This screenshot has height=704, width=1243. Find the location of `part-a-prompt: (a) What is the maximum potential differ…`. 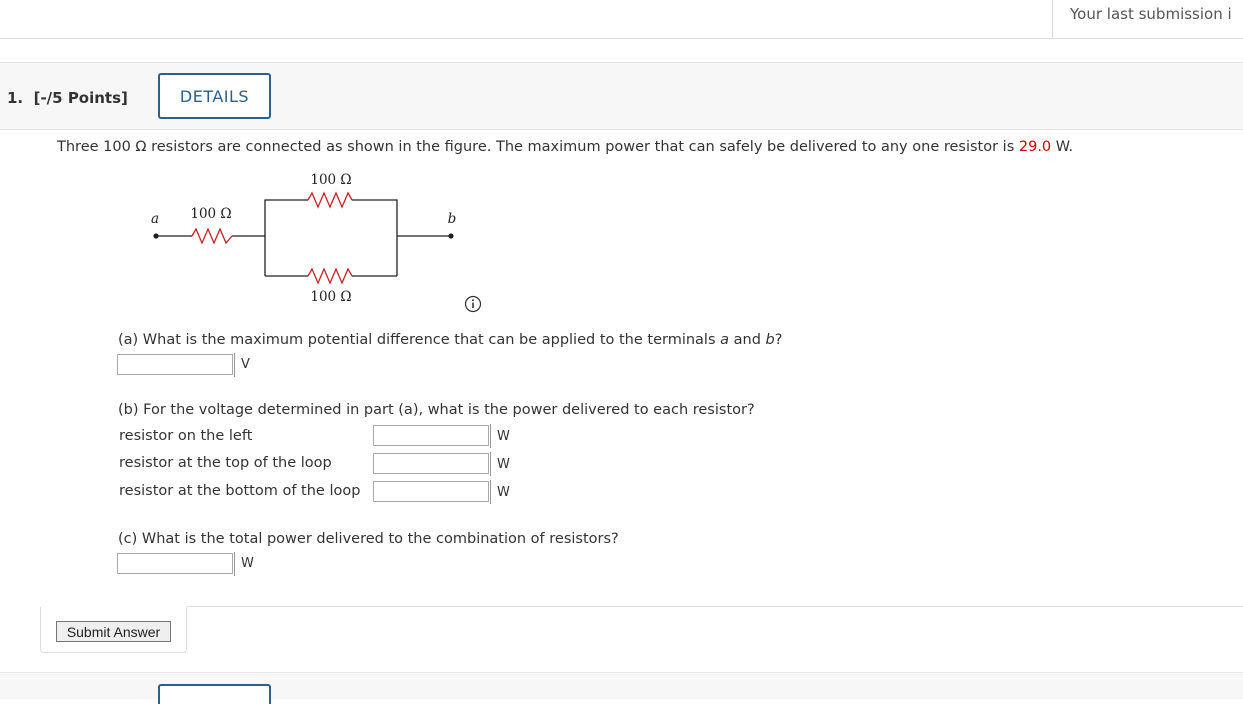

part-a-prompt: (a) What is the maximum potential differ… is located at coordinates (450, 340).